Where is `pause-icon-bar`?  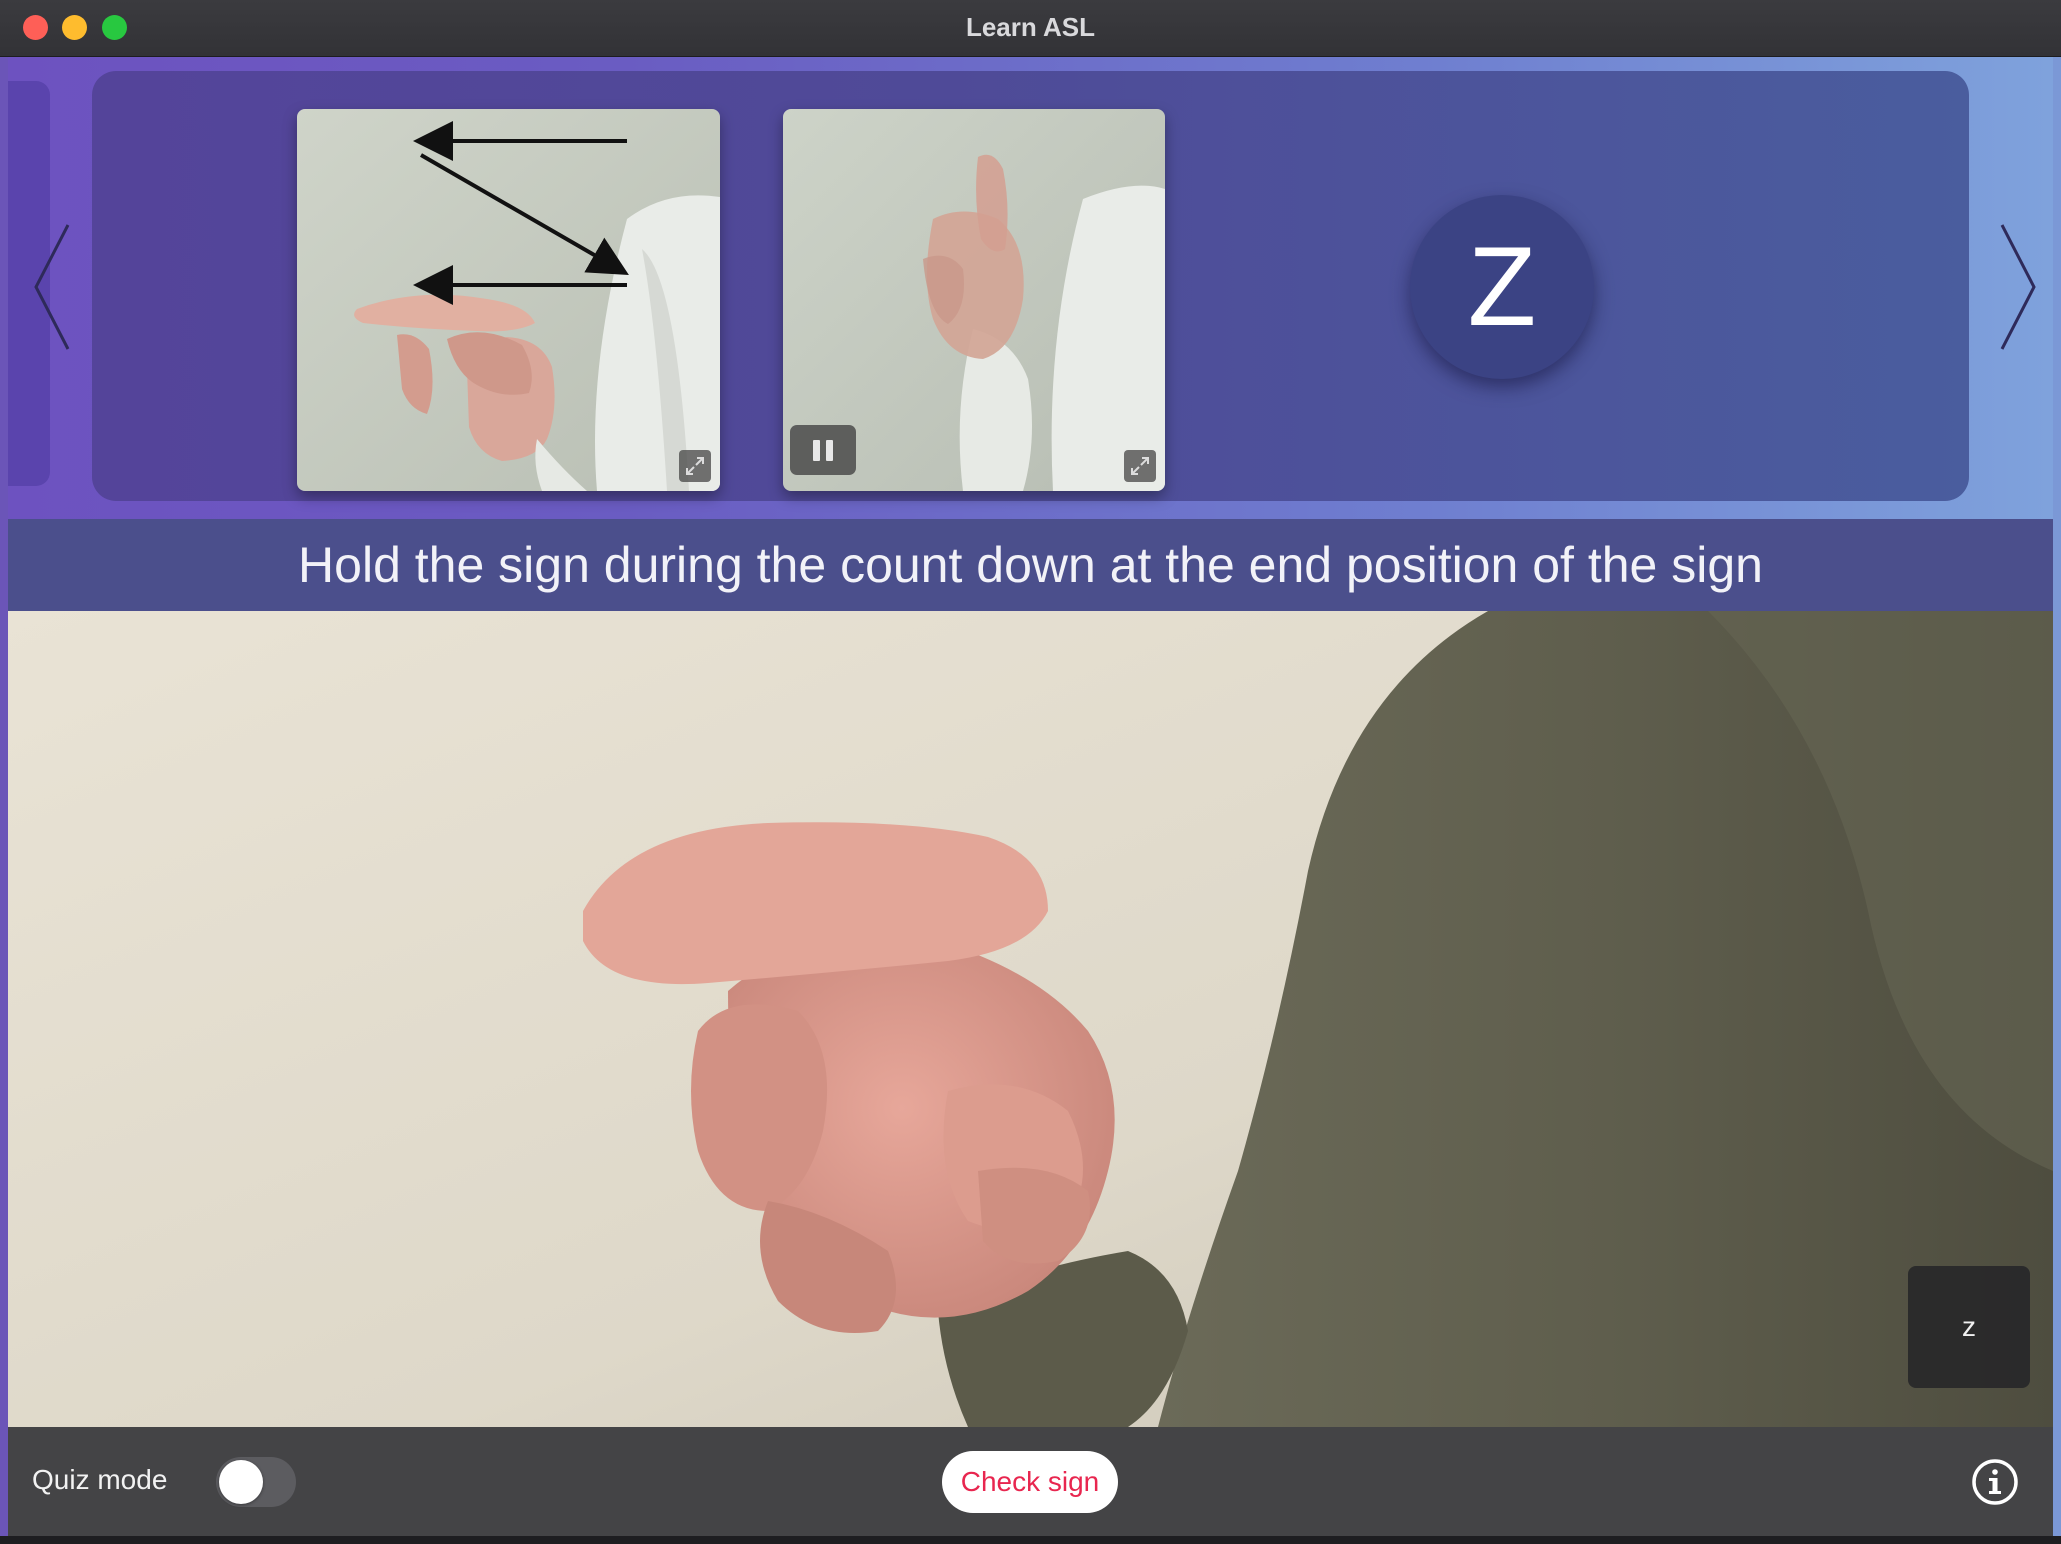 pause-icon-bar is located at coordinates (829, 450).